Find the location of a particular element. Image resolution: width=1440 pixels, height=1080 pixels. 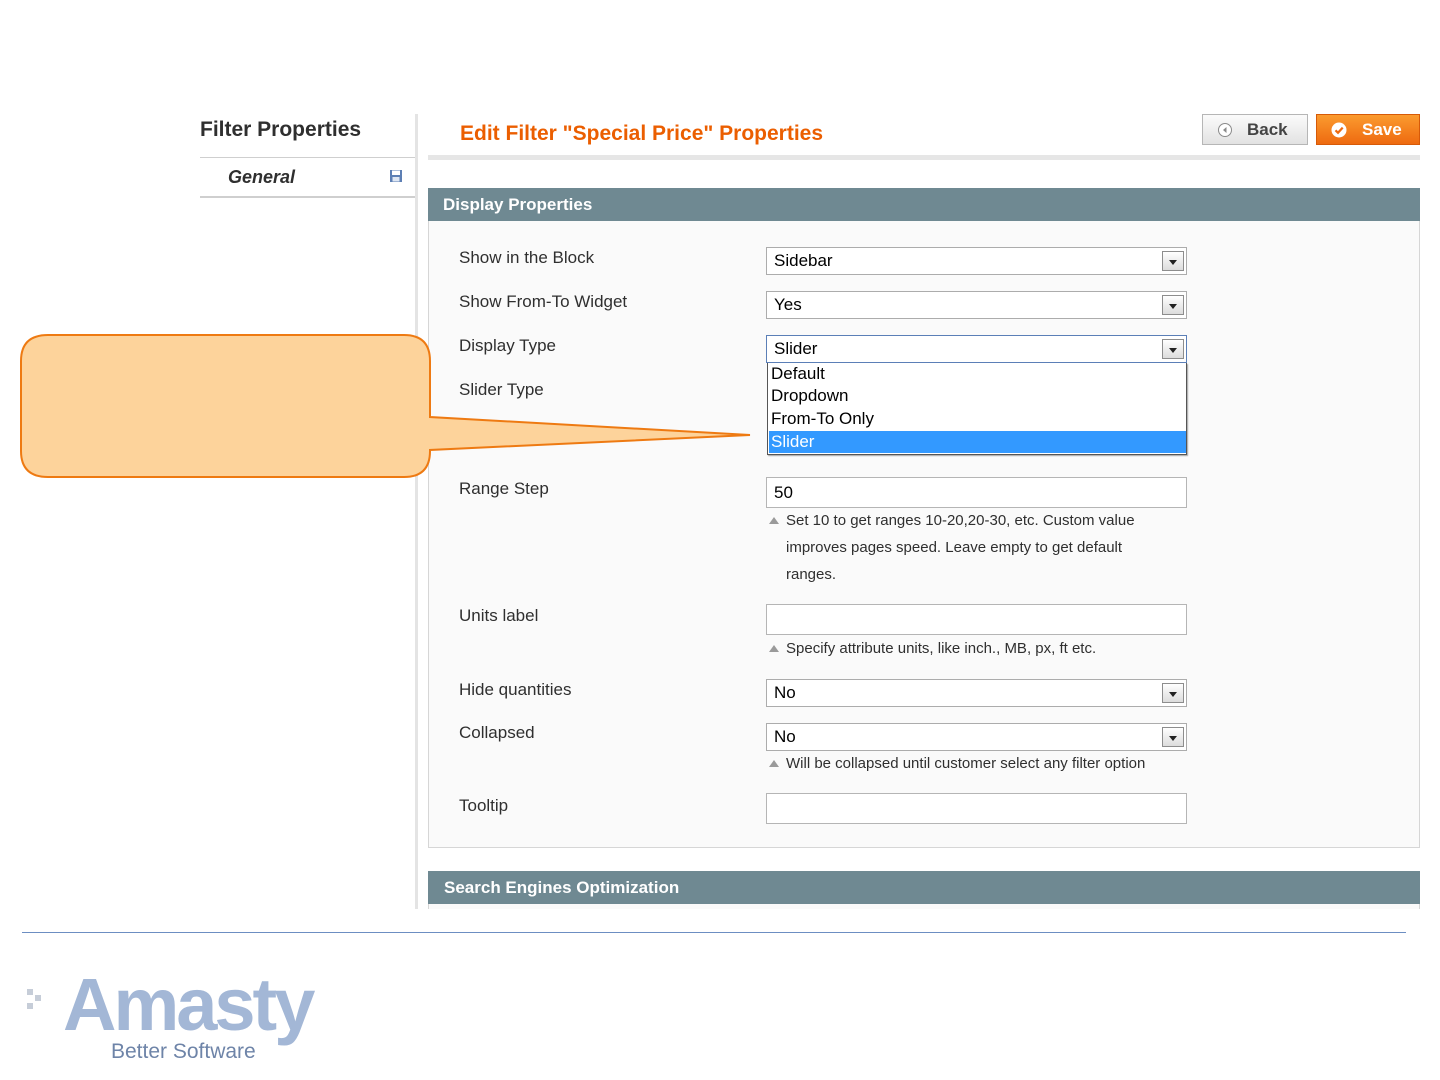

amasty-logo: Amasty Better Software is located at coordinates (175, 1017).